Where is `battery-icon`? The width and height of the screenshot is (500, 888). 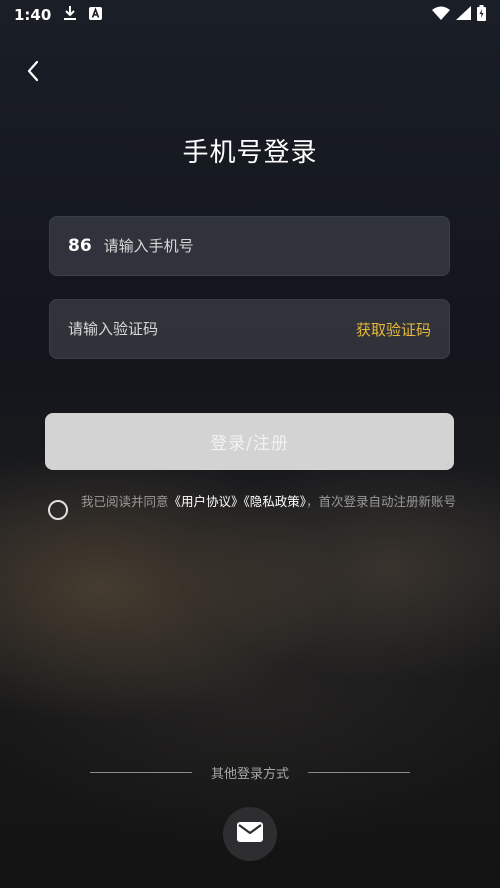 battery-icon is located at coordinates (481, 15).